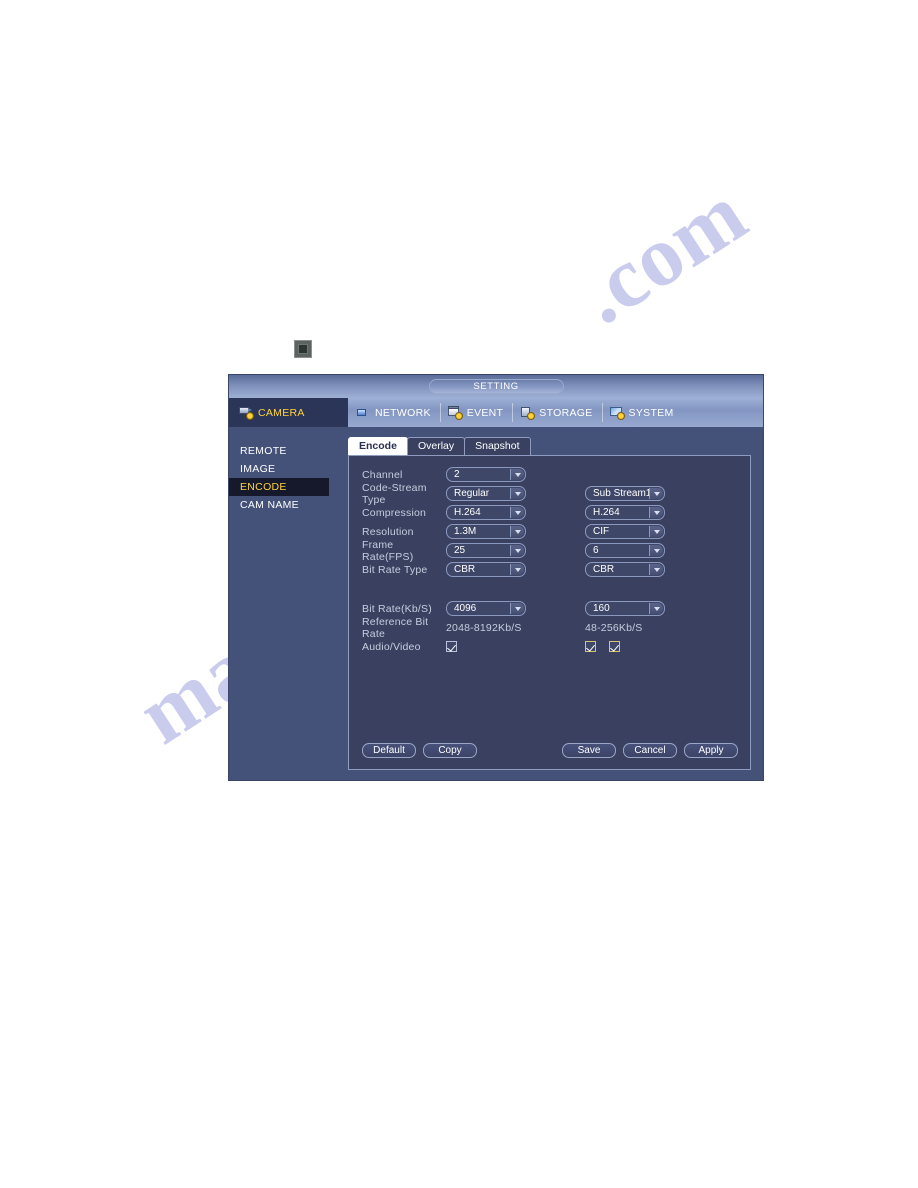 Image resolution: width=918 pixels, height=1188 pixels. I want to click on code-stream-type-main-value: Regular, so click(472, 493).